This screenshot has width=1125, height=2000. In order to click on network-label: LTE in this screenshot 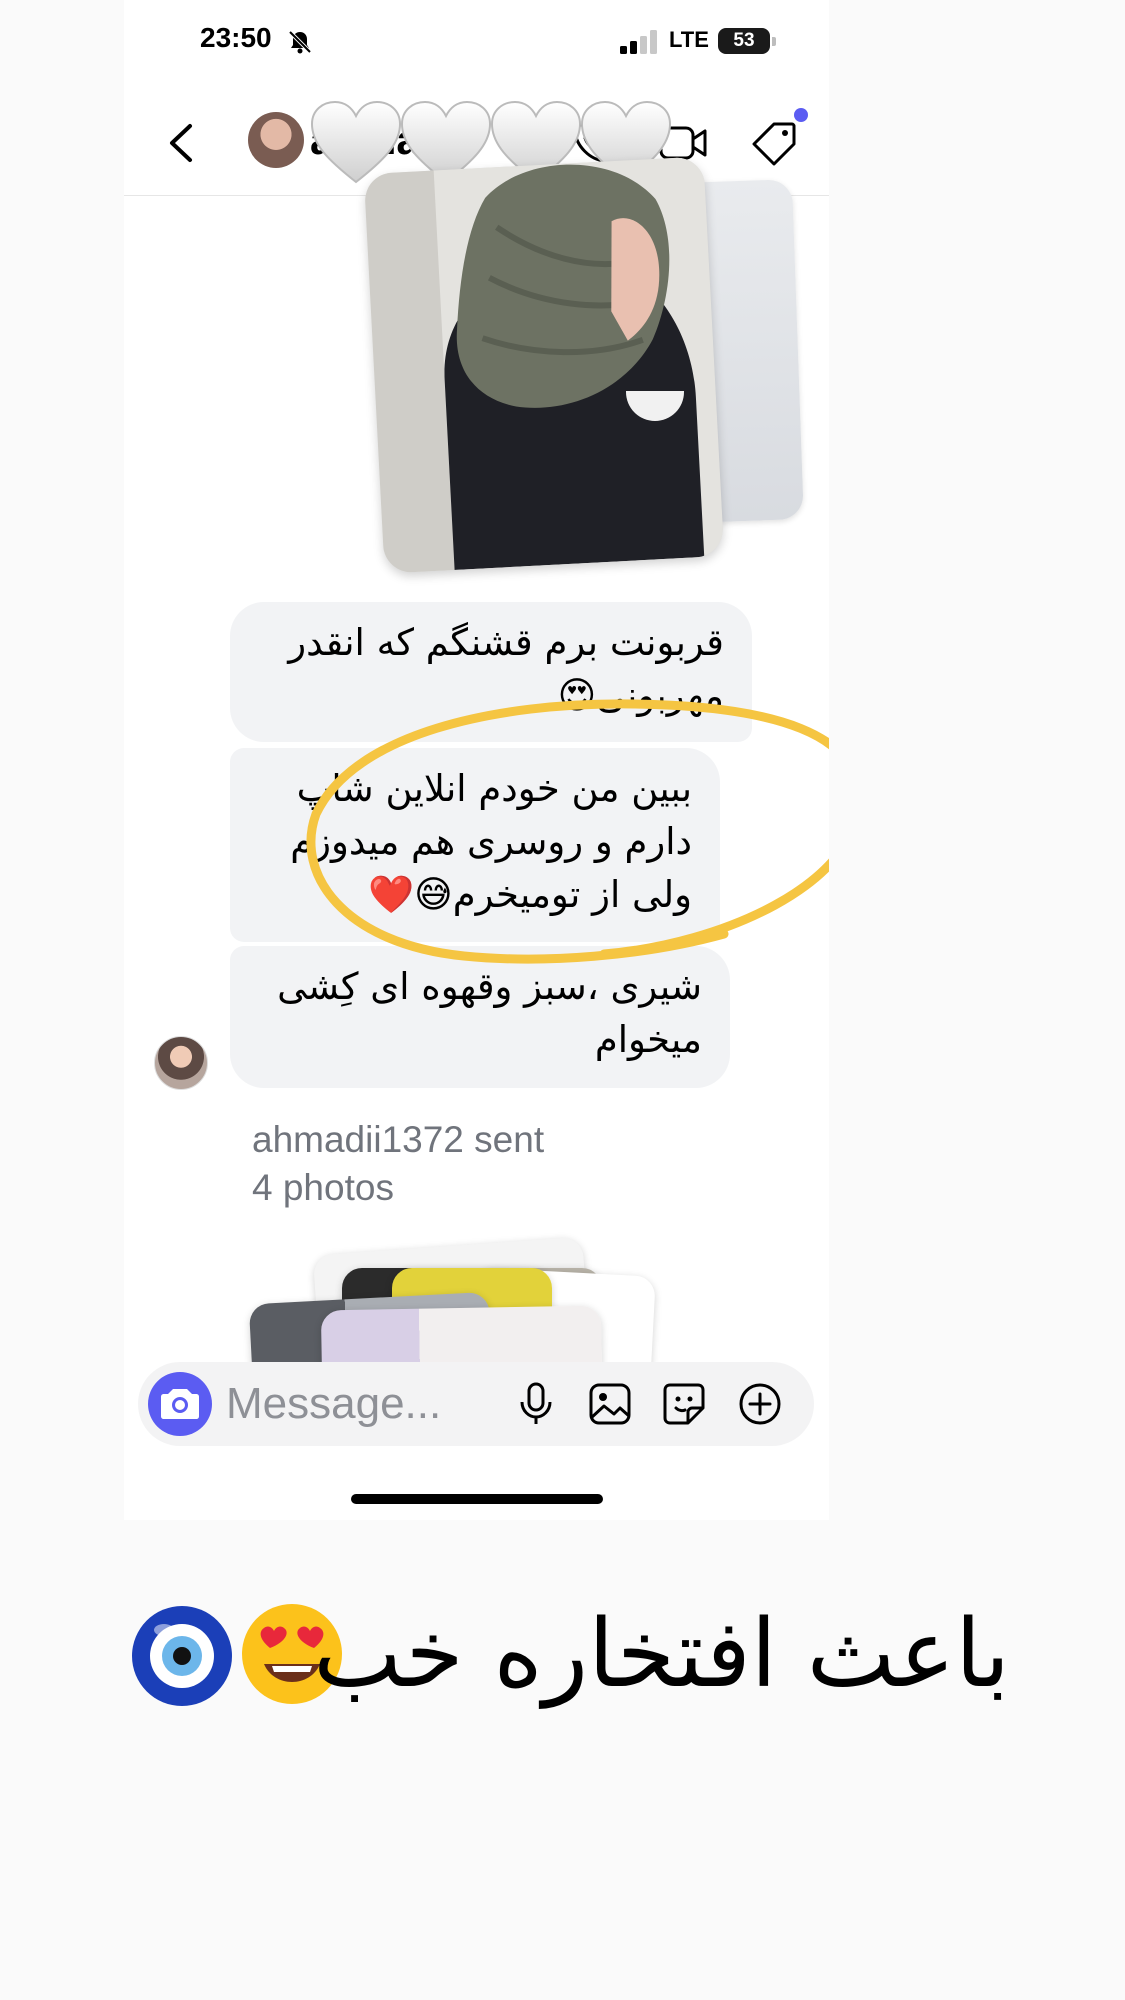, I will do `click(689, 39)`.